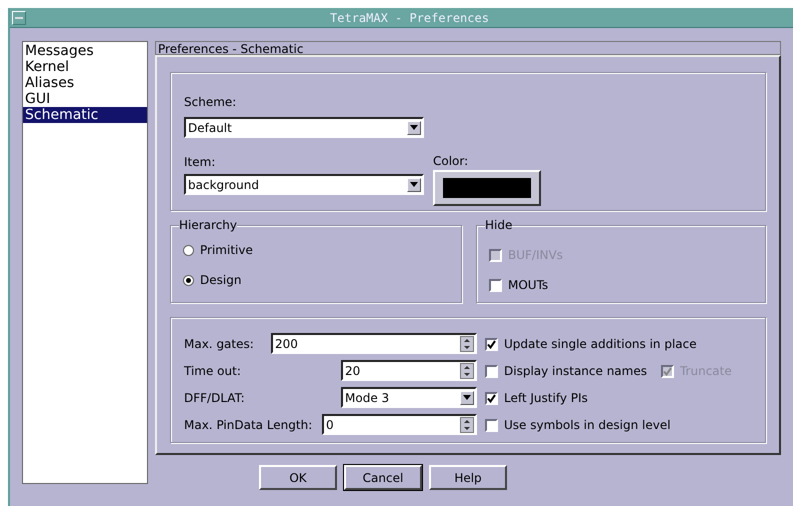  Describe the element at coordinates (575, 371) in the screenshot. I see `checkbox-label: Display instance names` at that location.